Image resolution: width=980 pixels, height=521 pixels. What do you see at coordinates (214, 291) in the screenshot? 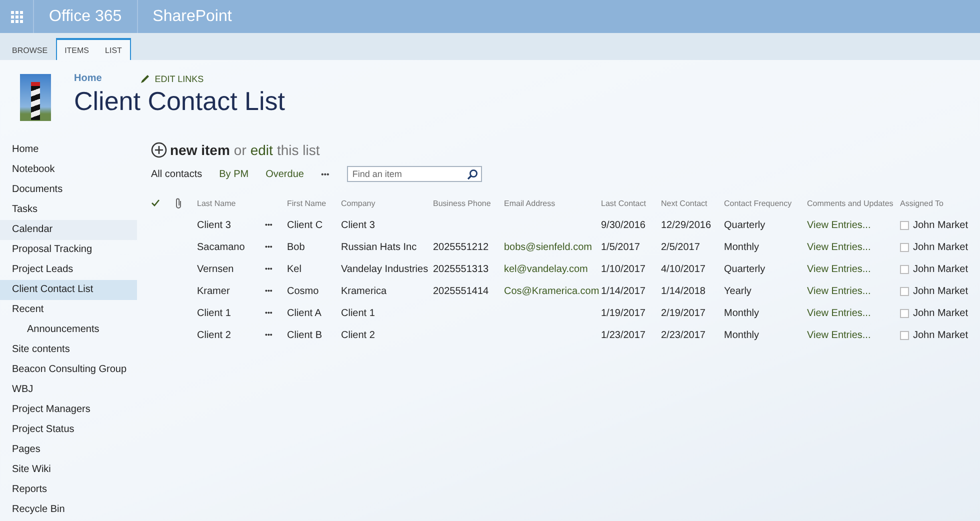
I see `table-cell-text: Kramer` at bounding box center [214, 291].